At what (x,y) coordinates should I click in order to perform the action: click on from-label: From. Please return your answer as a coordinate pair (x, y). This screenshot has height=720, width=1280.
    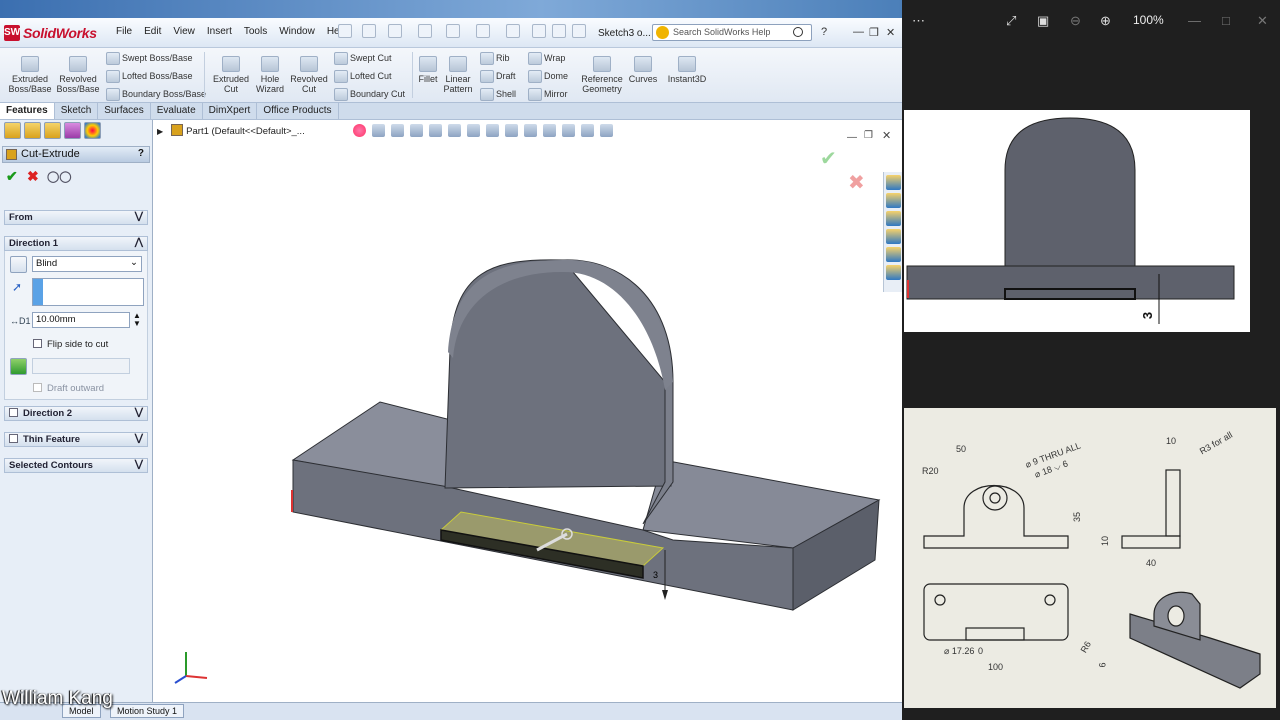
    Looking at the image, I should click on (21, 217).